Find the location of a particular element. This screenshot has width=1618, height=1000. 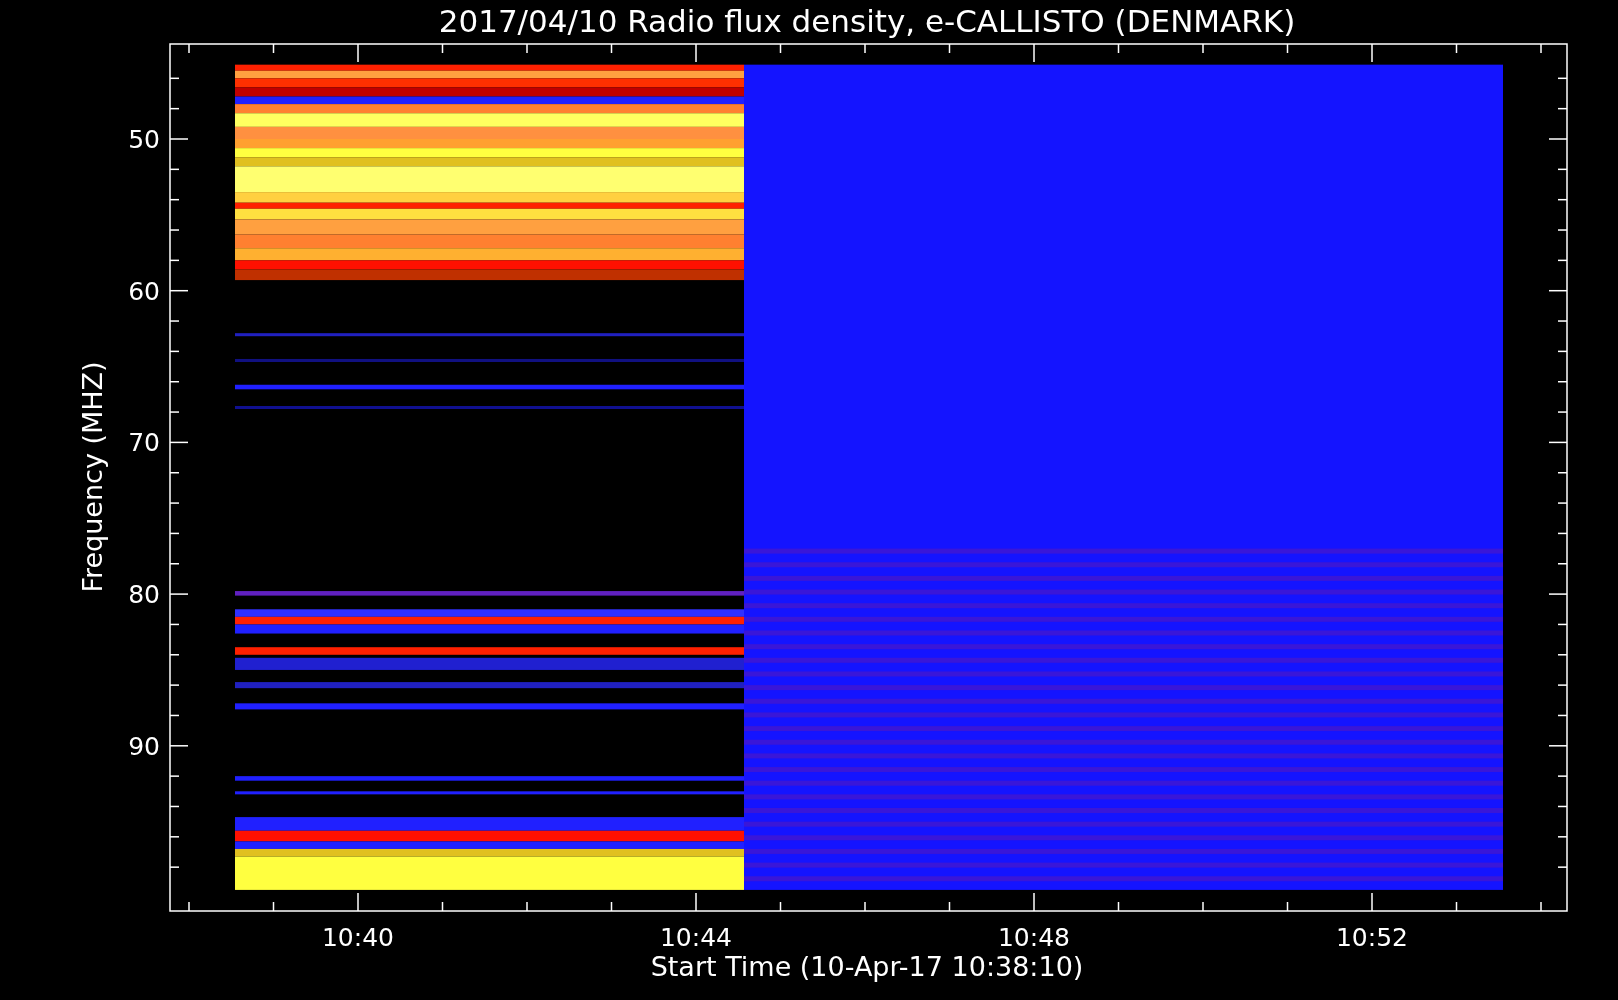

plot-title: 2017/04/10 Radio flux density, e-CALLISTO (DENMARK) is located at coordinates (867, 21).